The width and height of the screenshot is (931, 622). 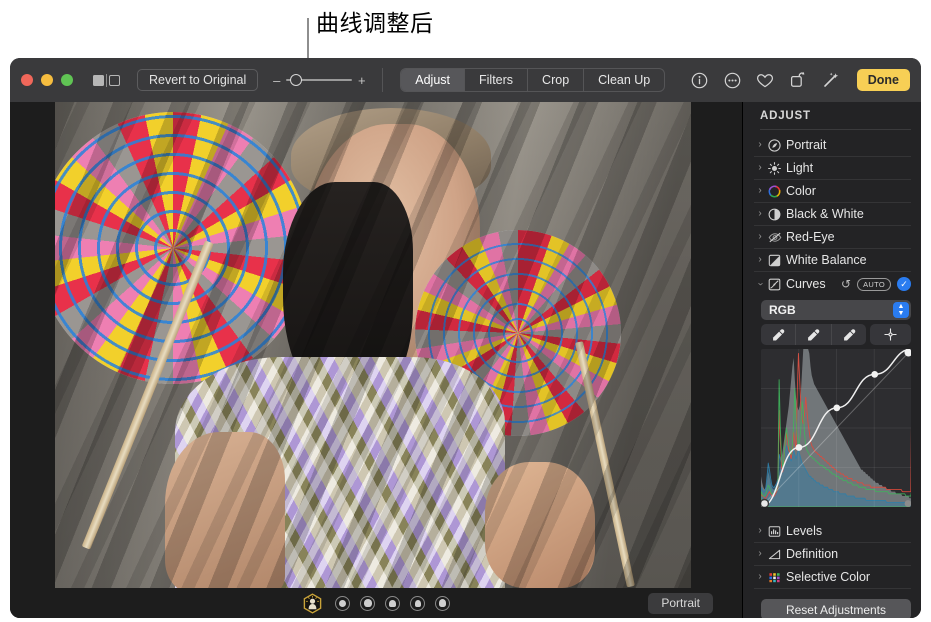 What do you see at coordinates (832, 284) in the screenshot?
I see `sidebar-item-curves: › Curves ↺ AUTO ✓` at bounding box center [832, 284].